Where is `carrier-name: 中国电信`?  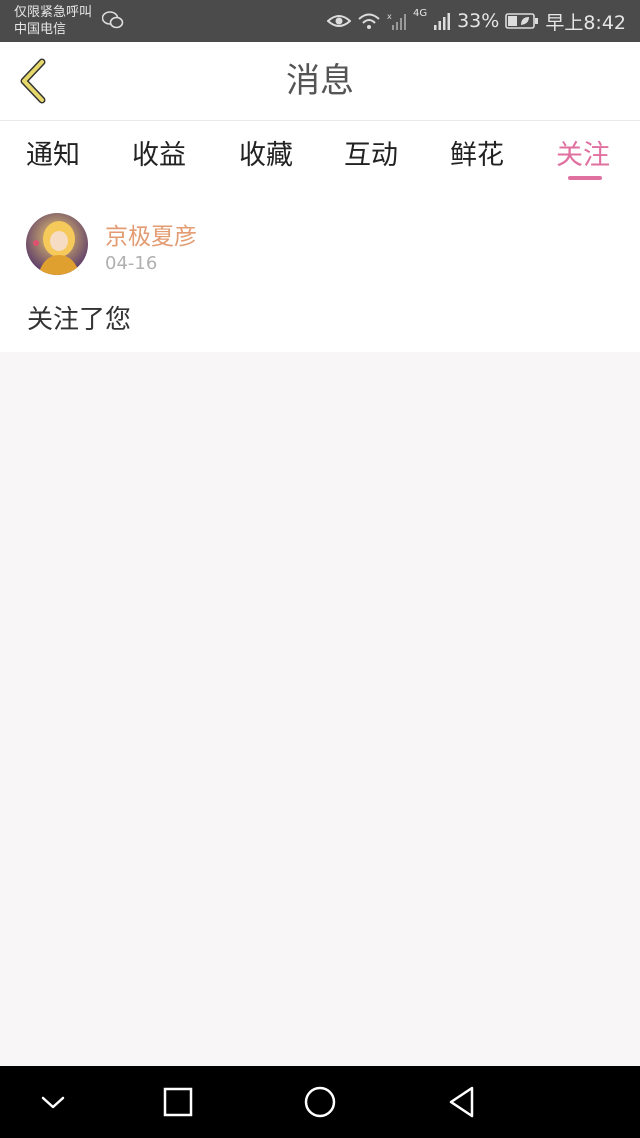
carrier-name: 中国电信 is located at coordinates (40, 29).